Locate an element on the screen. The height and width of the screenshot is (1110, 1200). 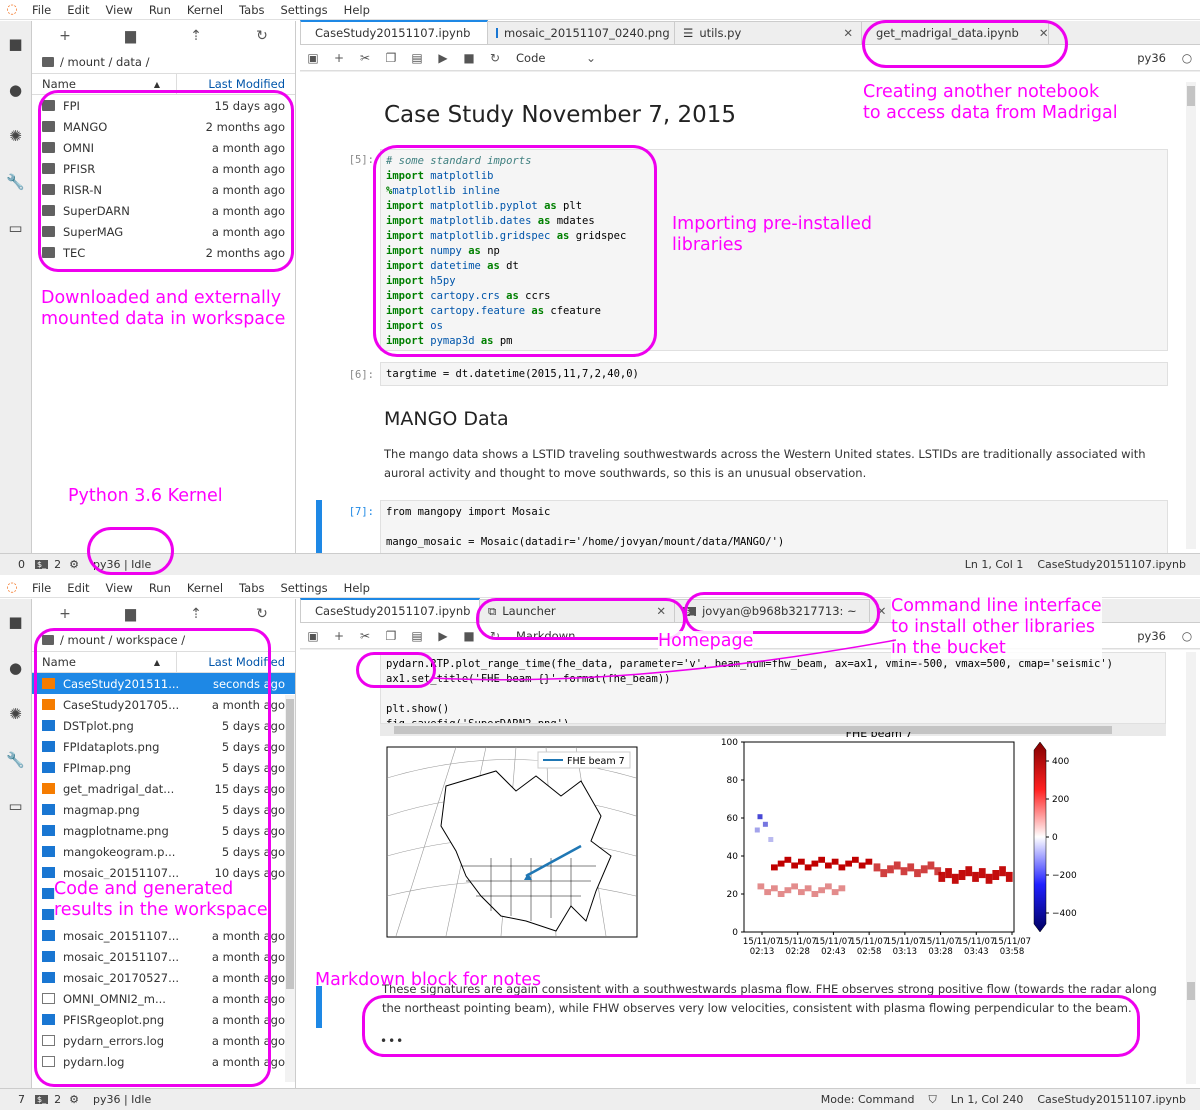
stop-icon: ■ is located at coordinates (469, 58).